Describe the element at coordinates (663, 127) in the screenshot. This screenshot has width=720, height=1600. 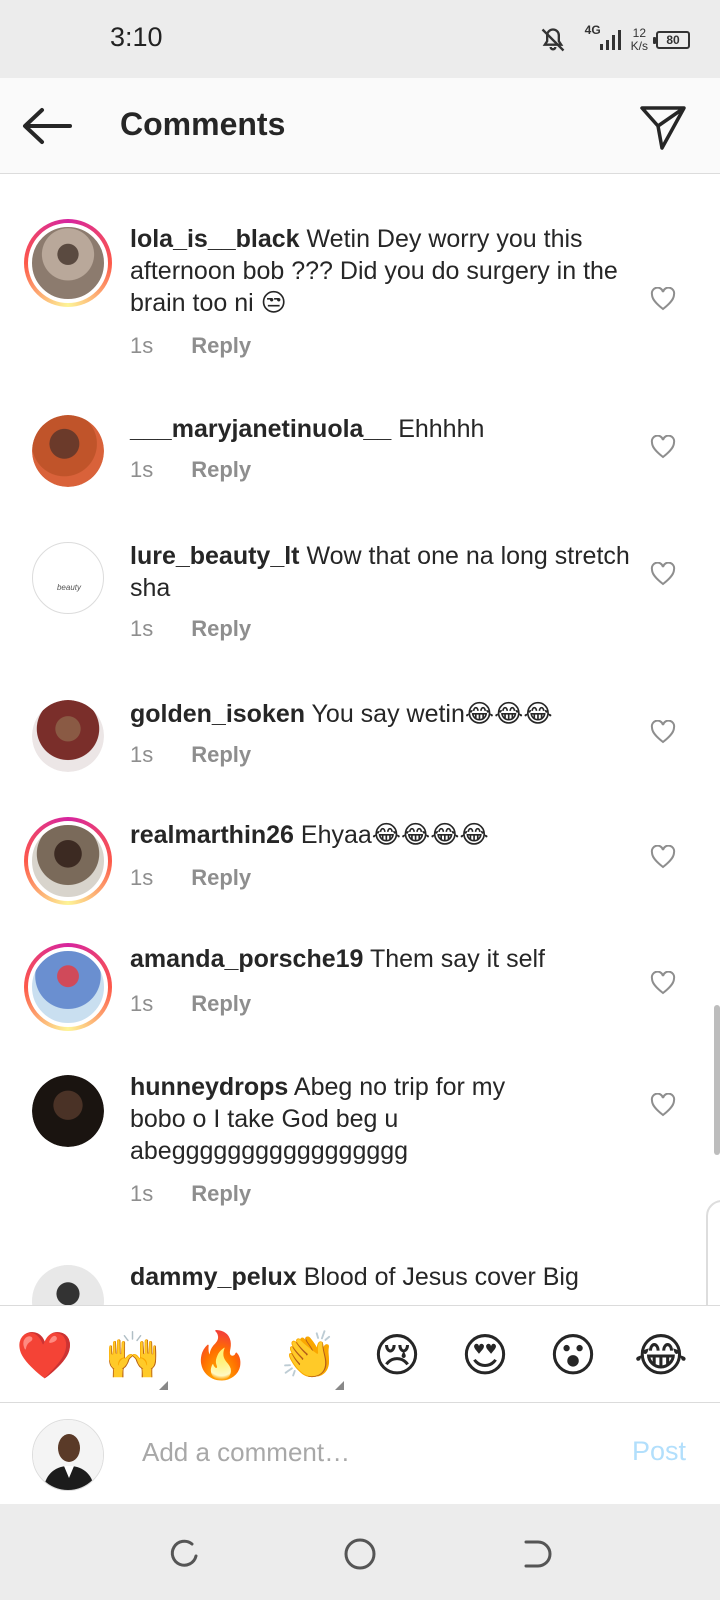
I see `share-icon` at that location.